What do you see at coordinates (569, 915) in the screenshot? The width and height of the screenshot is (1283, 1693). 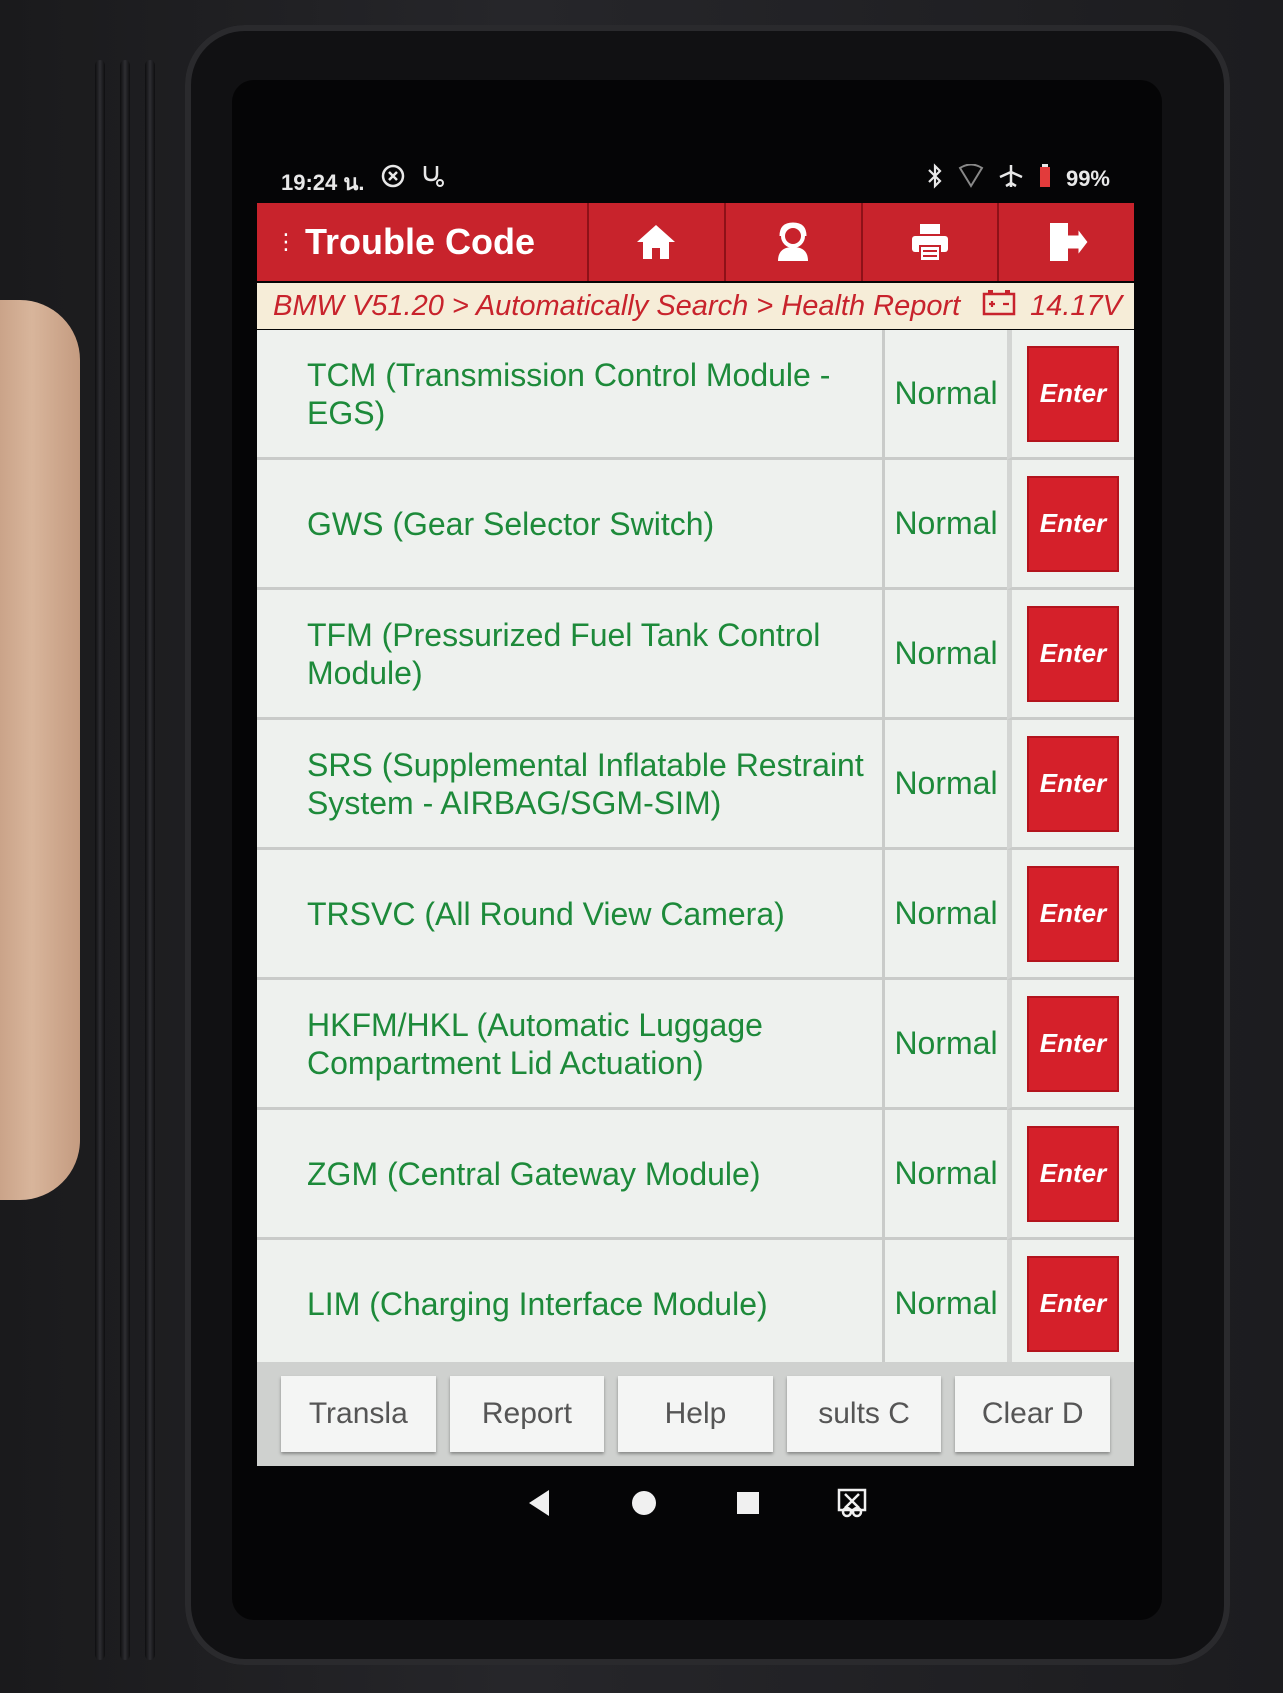 I see `module-name: TRSVC (All Round View Camera)` at bounding box center [569, 915].